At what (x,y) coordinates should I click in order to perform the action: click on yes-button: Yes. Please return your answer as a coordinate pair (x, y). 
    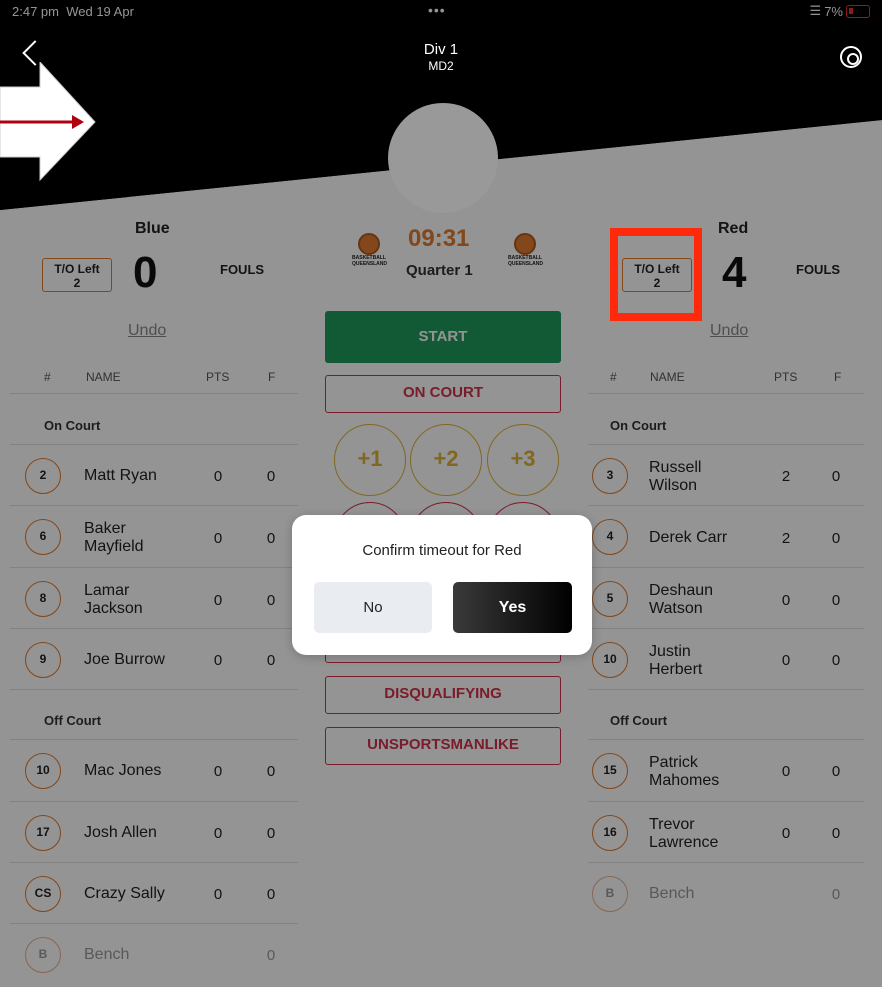
    Looking at the image, I should click on (512, 607).